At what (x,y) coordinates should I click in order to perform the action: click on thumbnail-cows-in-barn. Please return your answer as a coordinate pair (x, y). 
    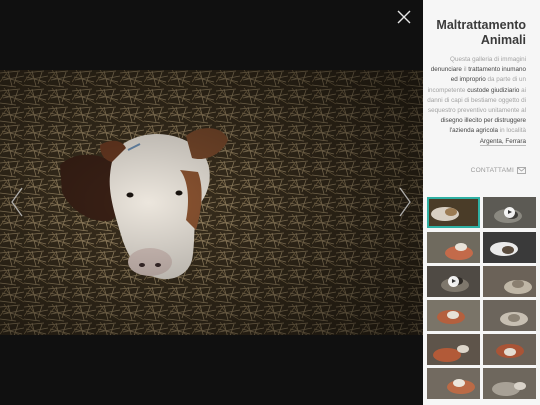
    Looking at the image, I should click on (509, 247).